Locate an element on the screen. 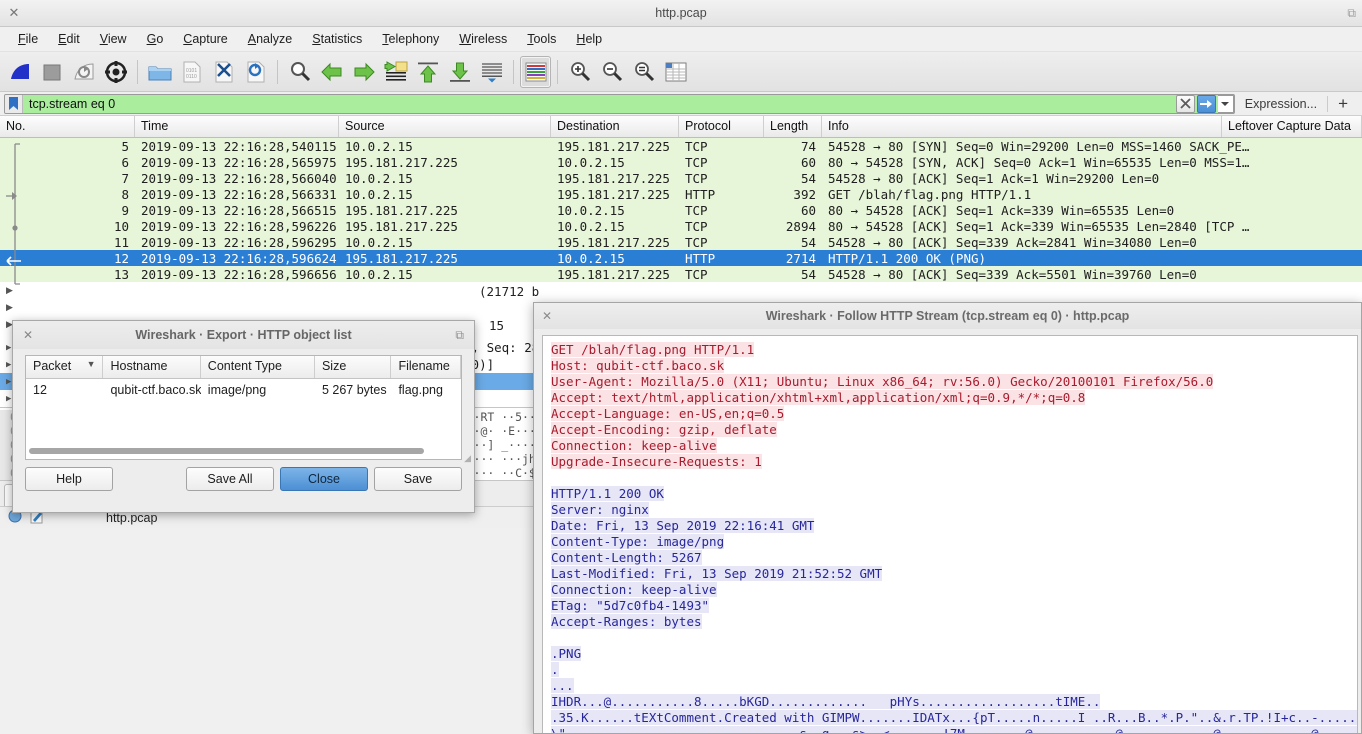  stream-line-text: Content-Length: 5267 is located at coordinates (626, 557).